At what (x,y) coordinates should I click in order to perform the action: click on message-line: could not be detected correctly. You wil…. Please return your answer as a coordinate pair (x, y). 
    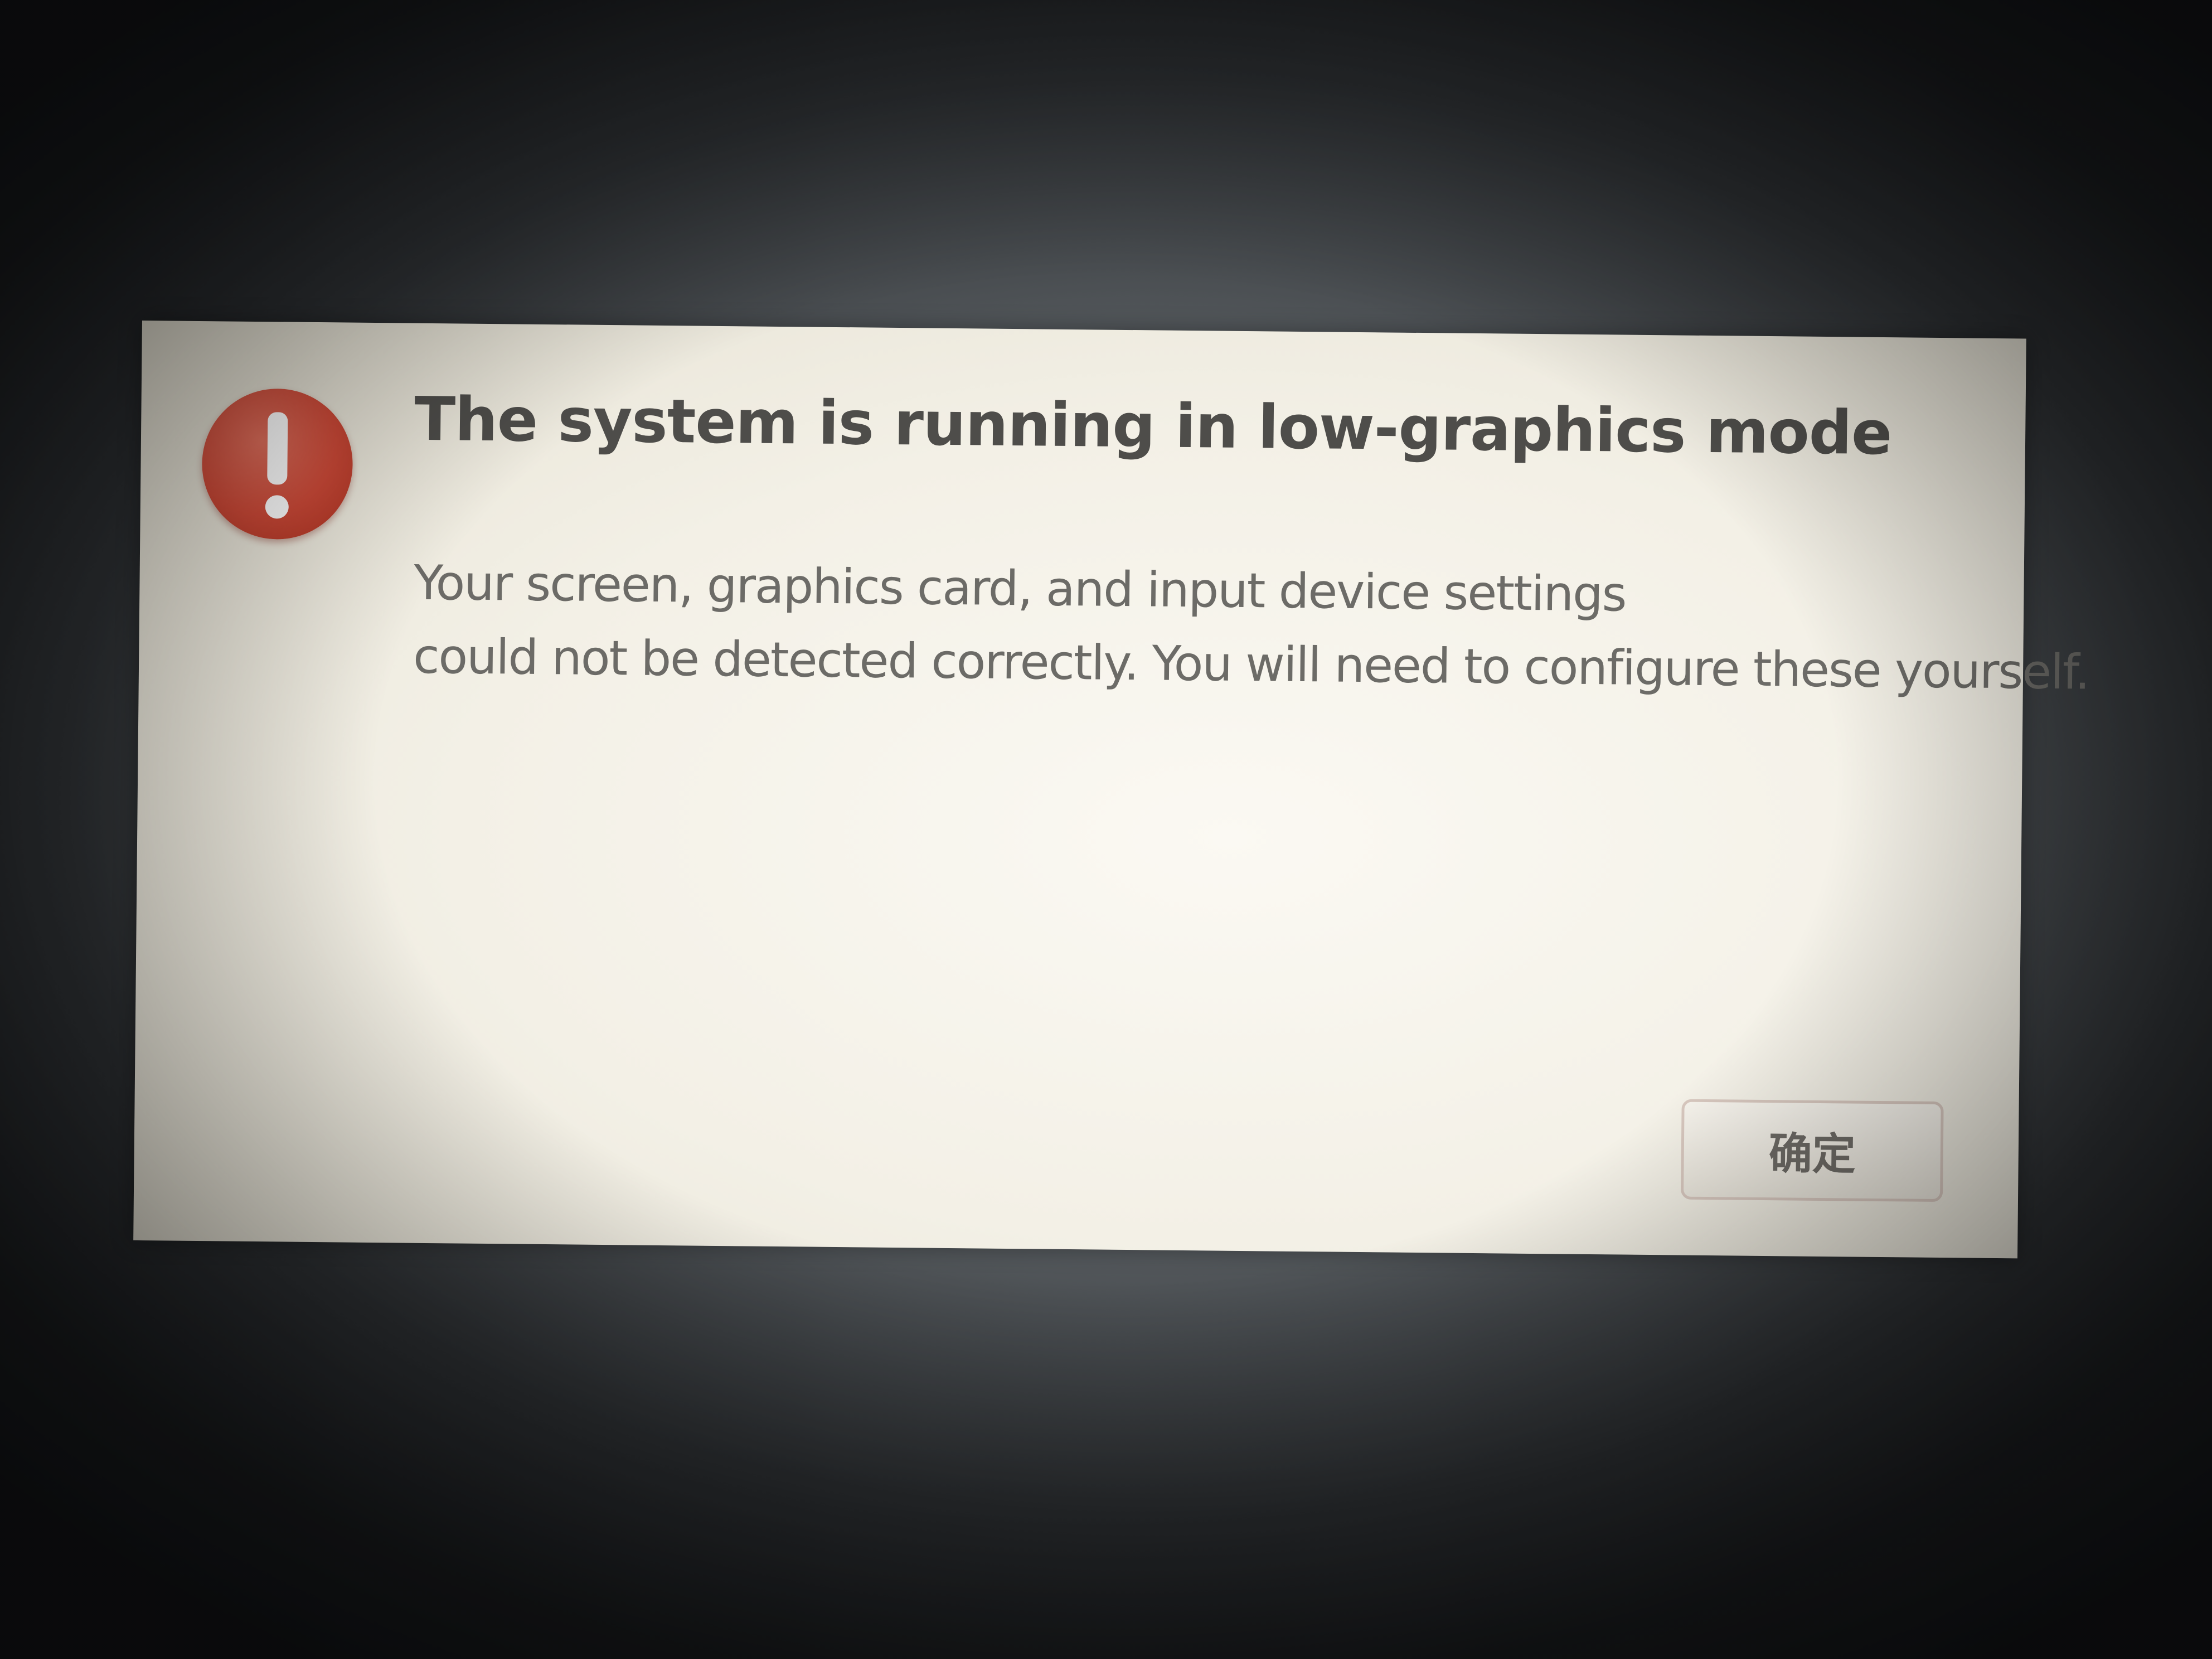
    Looking at the image, I should click on (1251, 664).